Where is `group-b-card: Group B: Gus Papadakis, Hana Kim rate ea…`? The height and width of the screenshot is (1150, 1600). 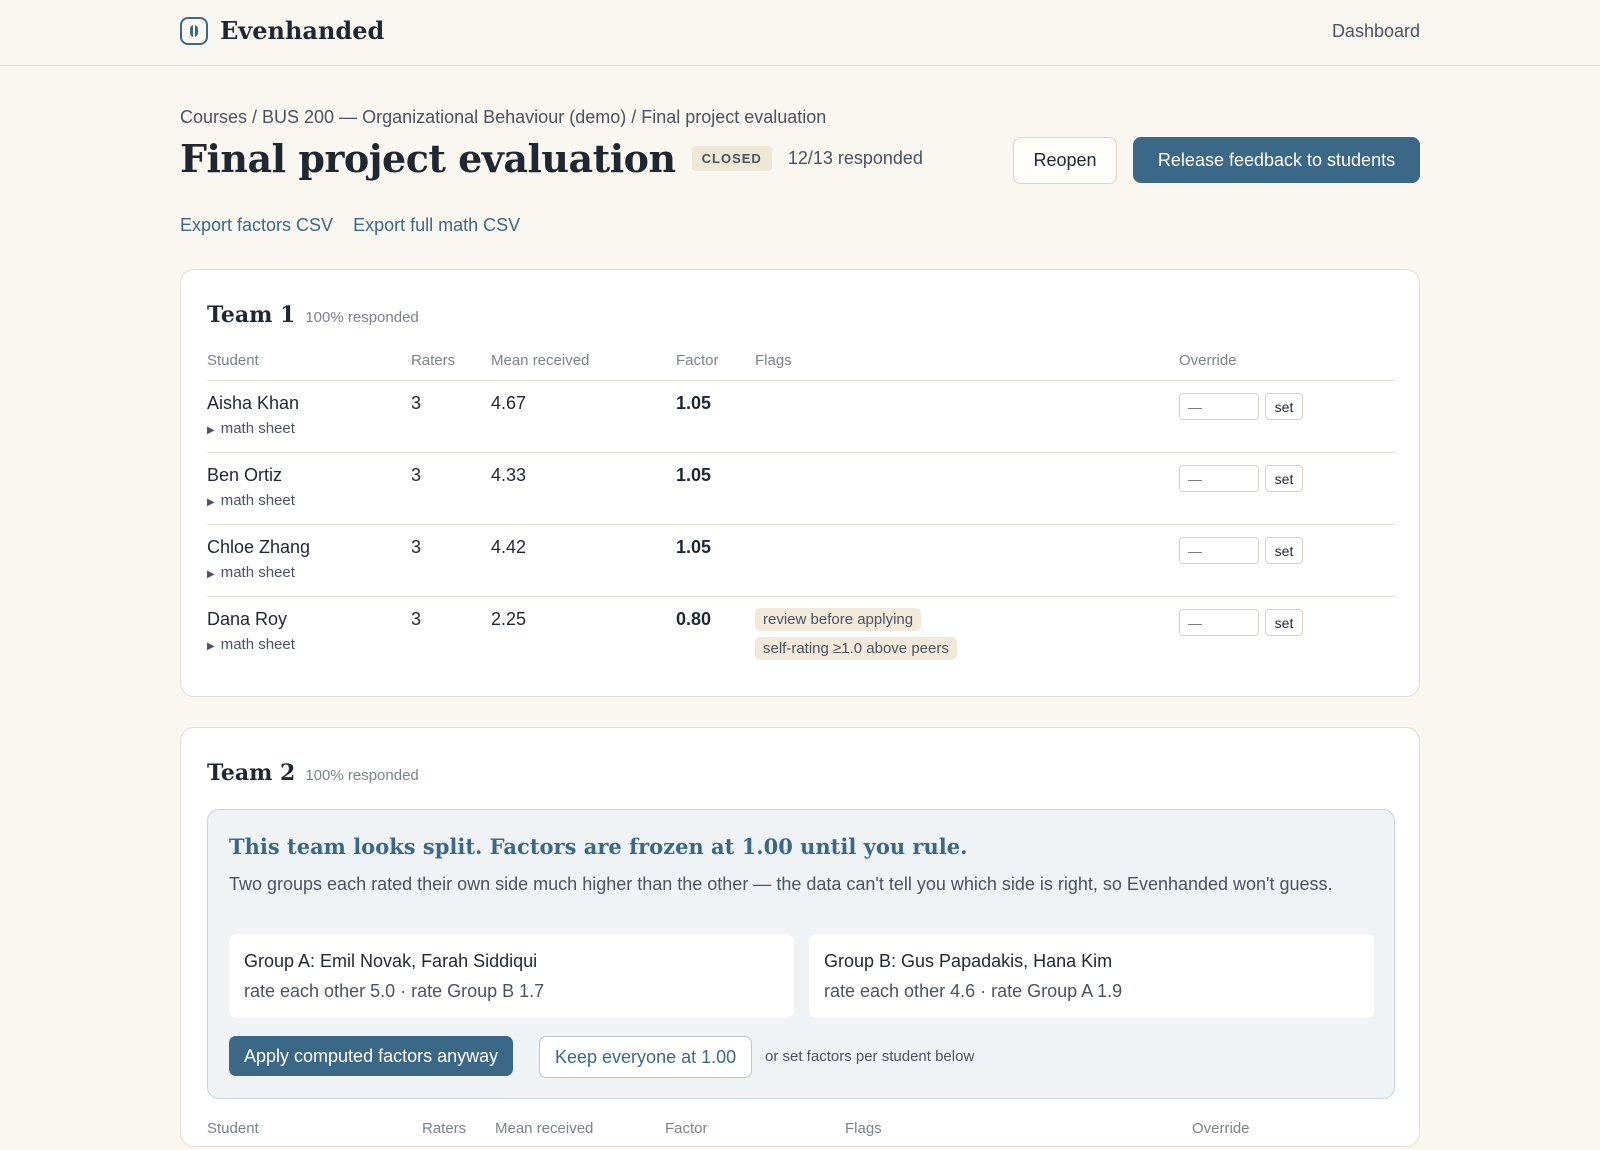
group-b-card: Group B: Gus Papadakis, Hana Kim rate ea… is located at coordinates (1091, 976).